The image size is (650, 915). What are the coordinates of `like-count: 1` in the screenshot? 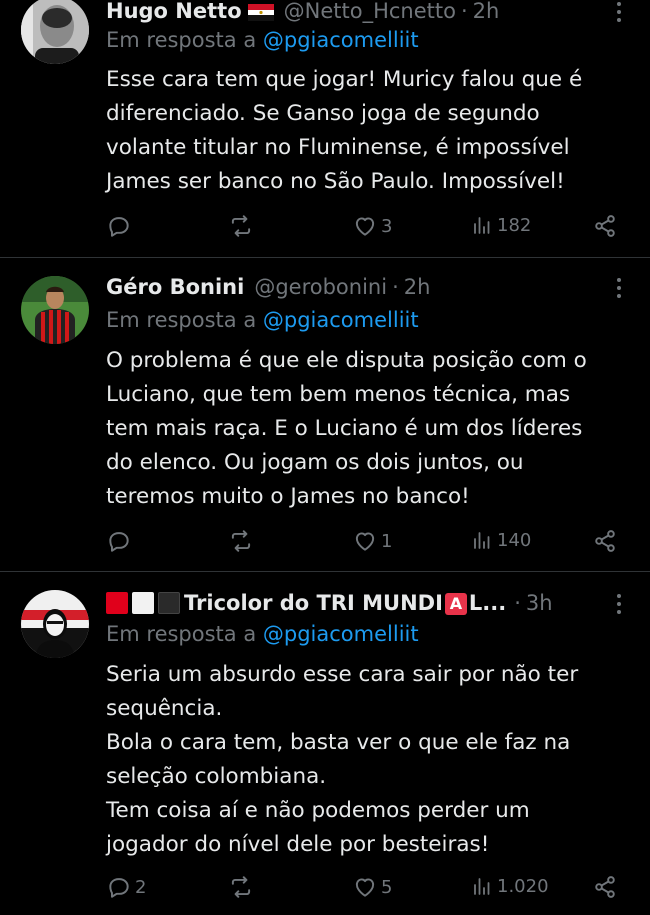 It's located at (387, 541).